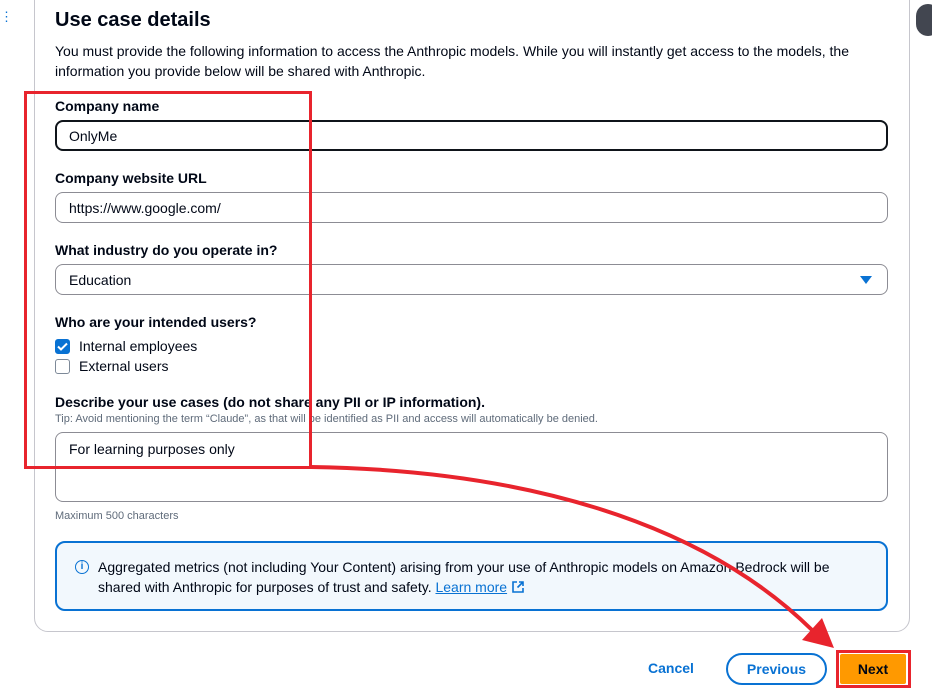 This screenshot has height=698, width=932. What do you see at coordinates (471, 587) in the screenshot?
I see `learn-more-link: Learn more` at bounding box center [471, 587].